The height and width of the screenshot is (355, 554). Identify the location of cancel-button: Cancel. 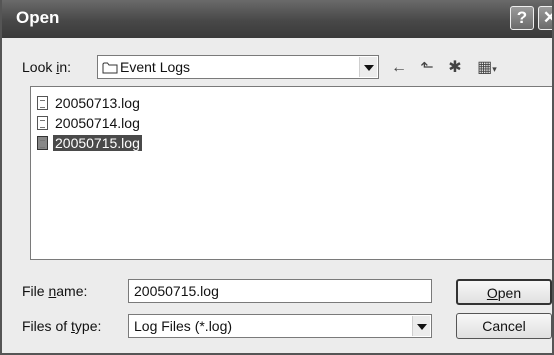
(504, 326).